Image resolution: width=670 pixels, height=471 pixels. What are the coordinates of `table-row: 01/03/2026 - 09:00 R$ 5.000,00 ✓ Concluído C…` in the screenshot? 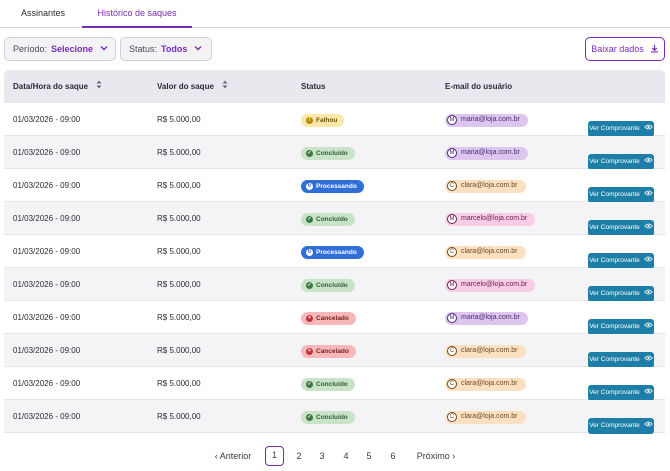 It's located at (334, 384).